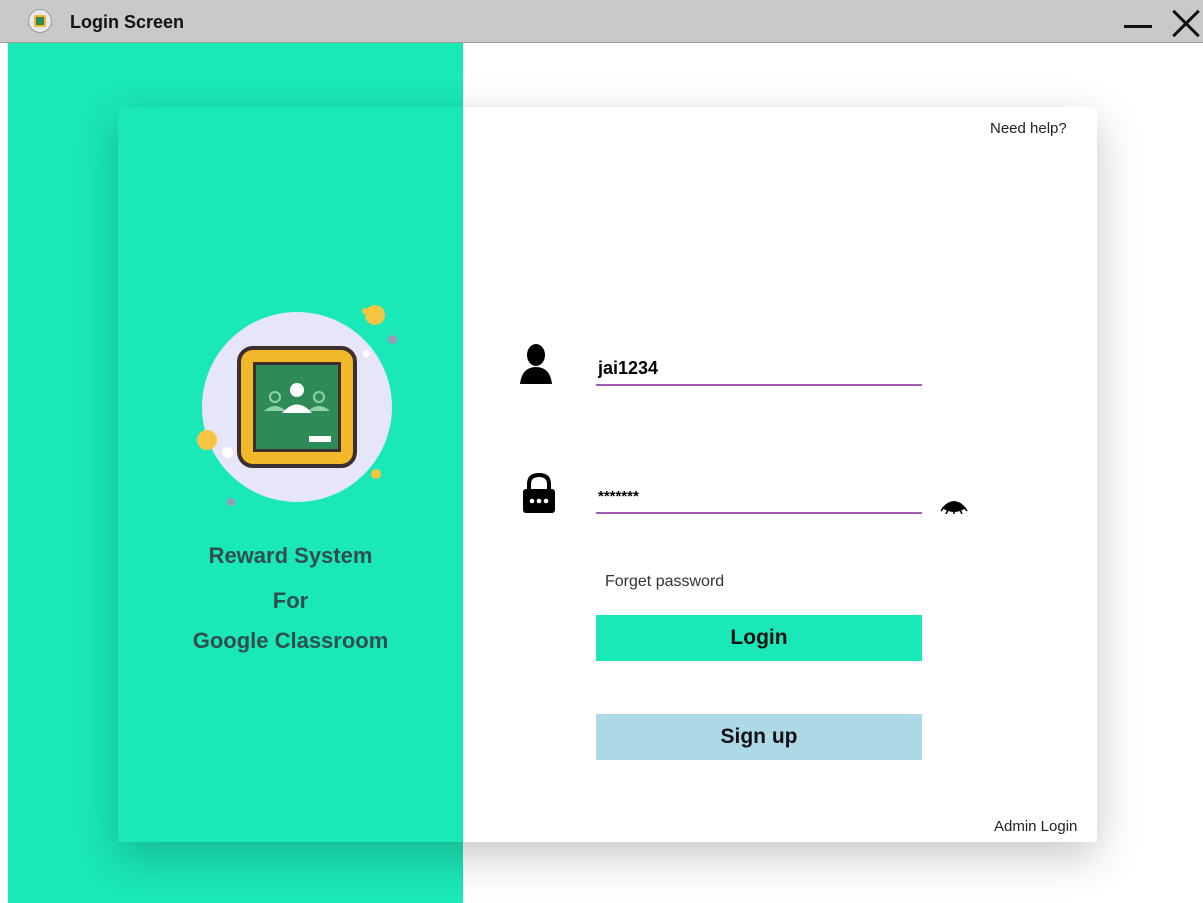 The image size is (1203, 903). What do you see at coordinates (1184, 22) in the screenshot?
I see `close-icon` at bounding box center [1184, 22].